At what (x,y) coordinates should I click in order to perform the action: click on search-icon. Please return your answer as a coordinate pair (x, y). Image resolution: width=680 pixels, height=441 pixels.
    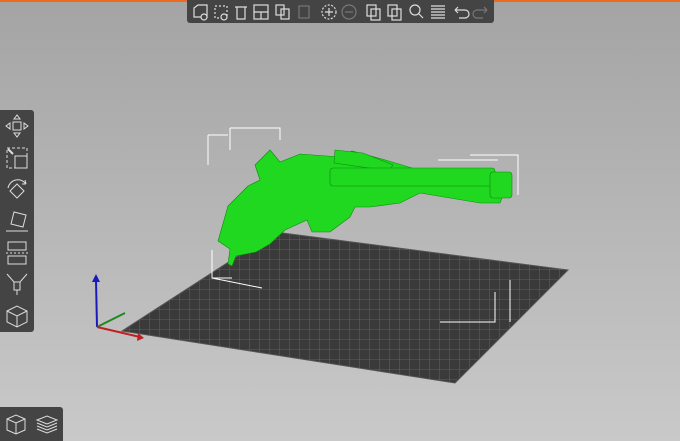
    Looking at the image, I should click on (415, 10).